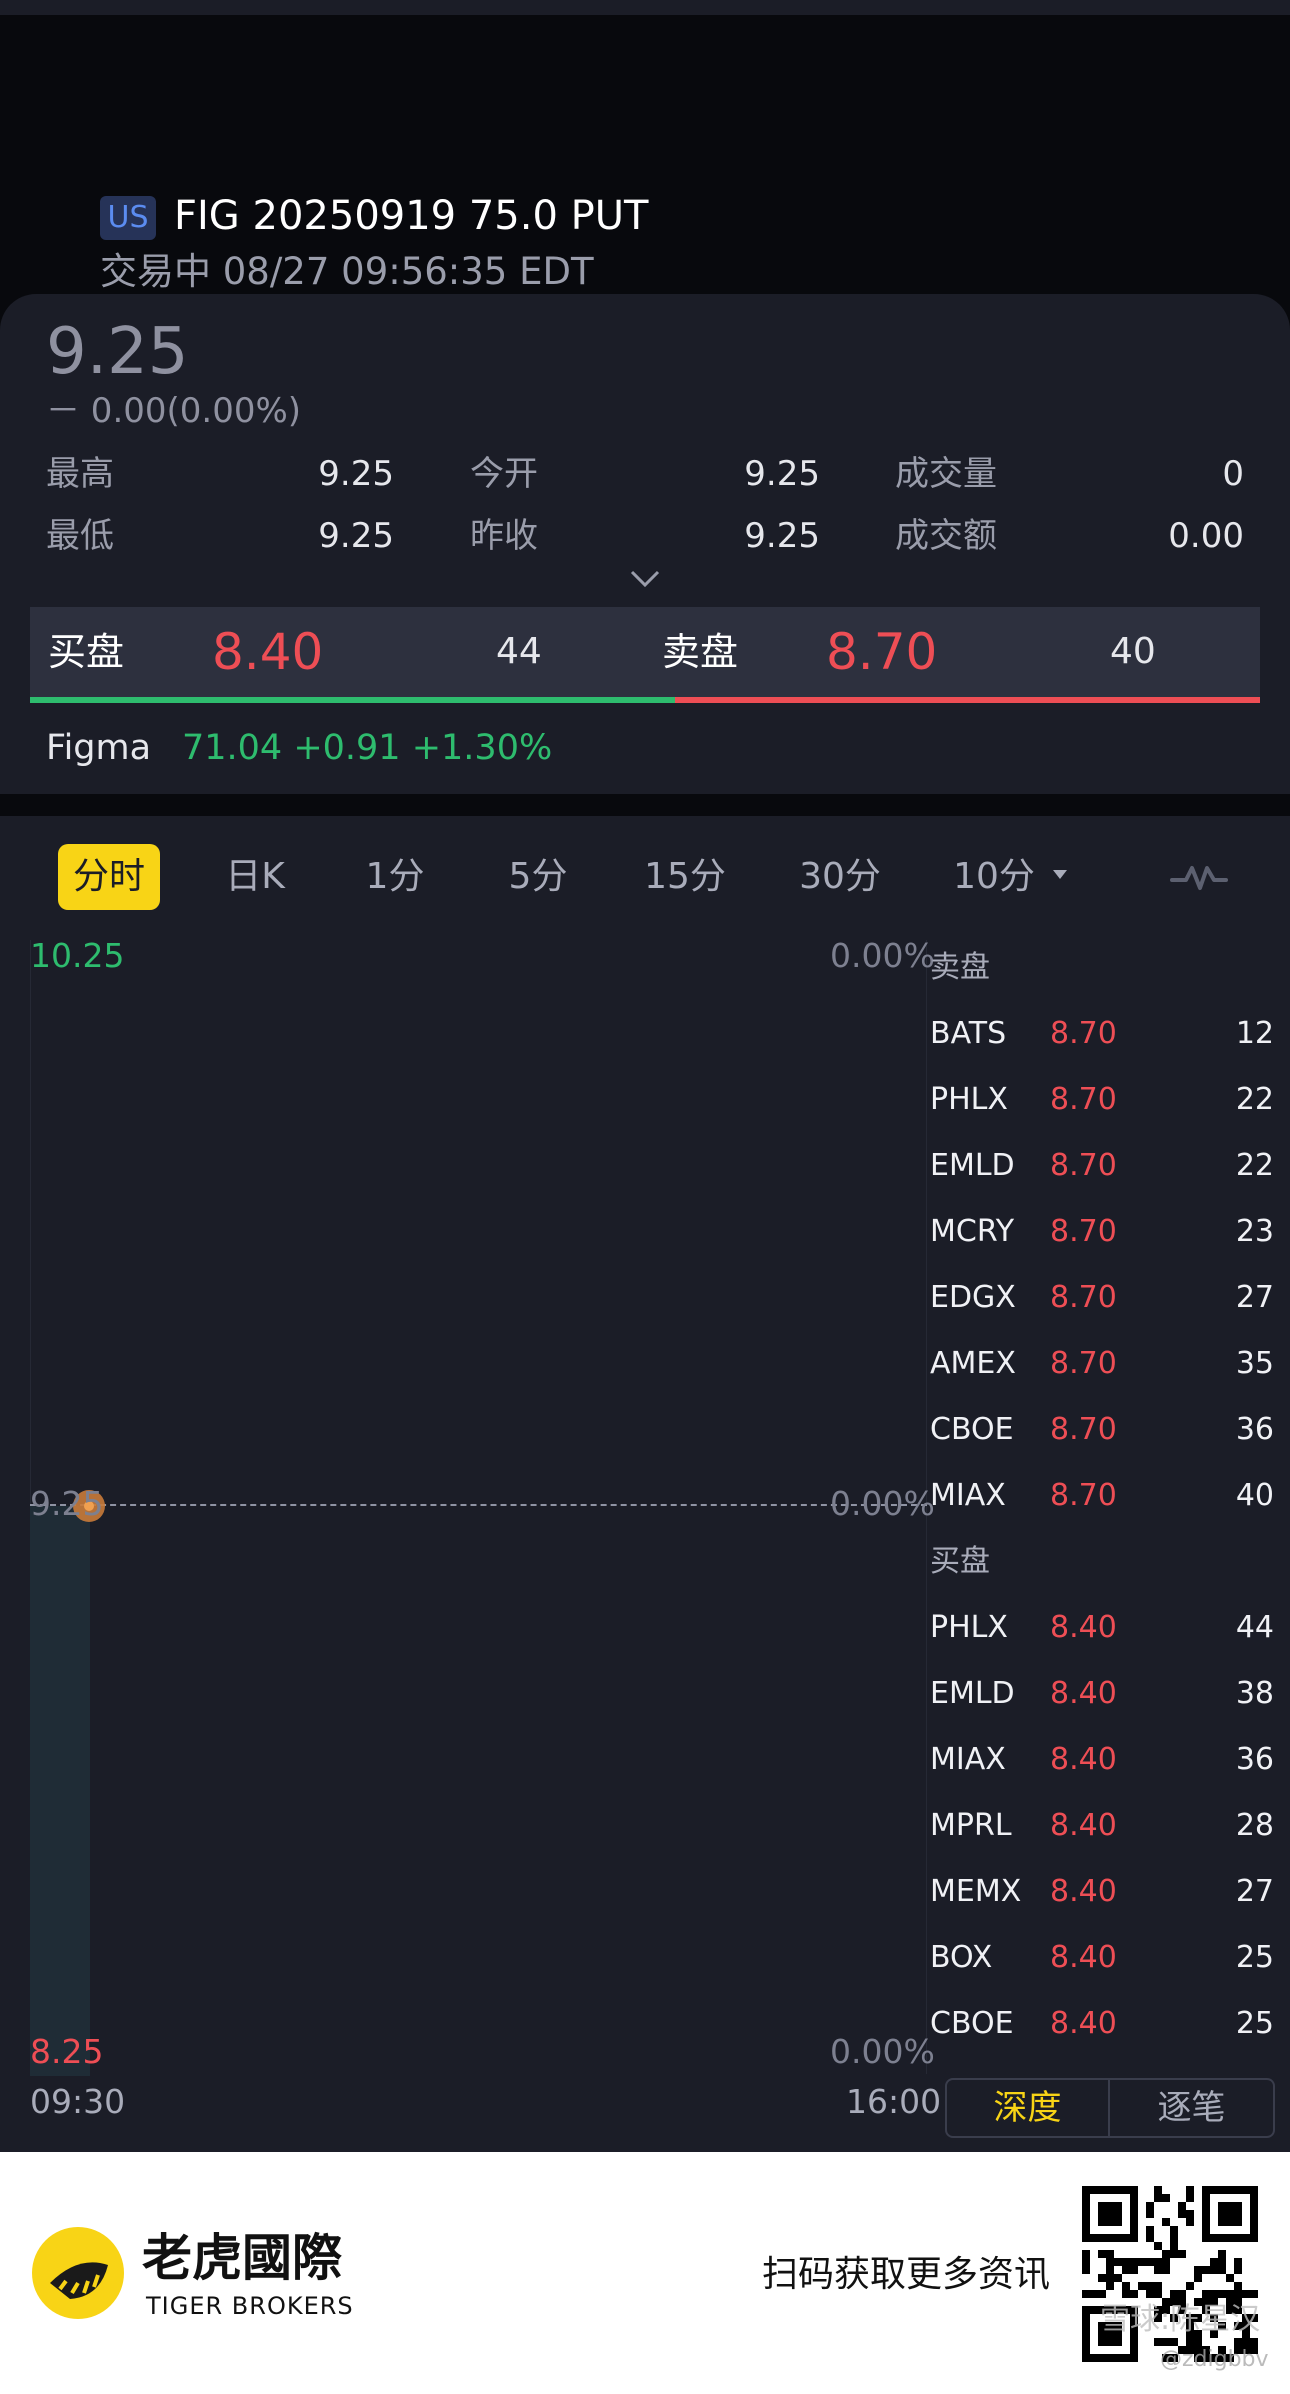  Describe the element at coordinates (1254, 1759) in the screenshot. I see `bid-row-size: 36` at that location.